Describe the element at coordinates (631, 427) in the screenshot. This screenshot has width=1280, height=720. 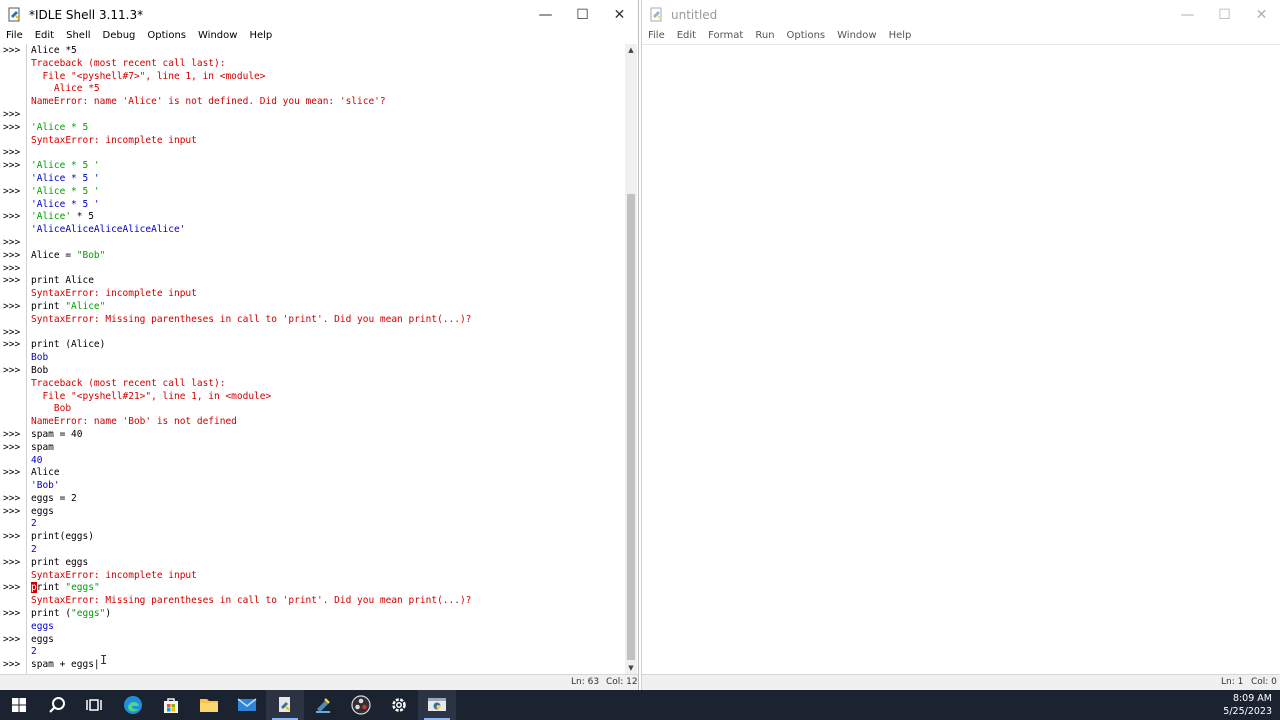
I see `scrollbar-thumb` at that location.